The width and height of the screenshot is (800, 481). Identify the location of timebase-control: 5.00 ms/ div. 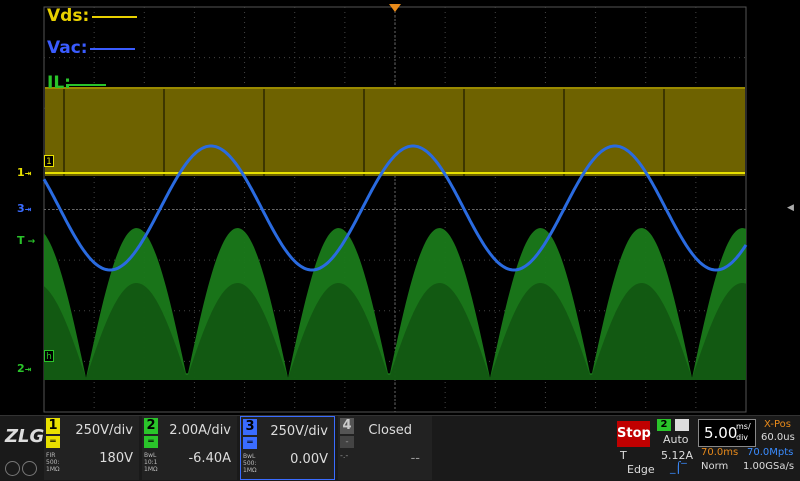
(727, 433).